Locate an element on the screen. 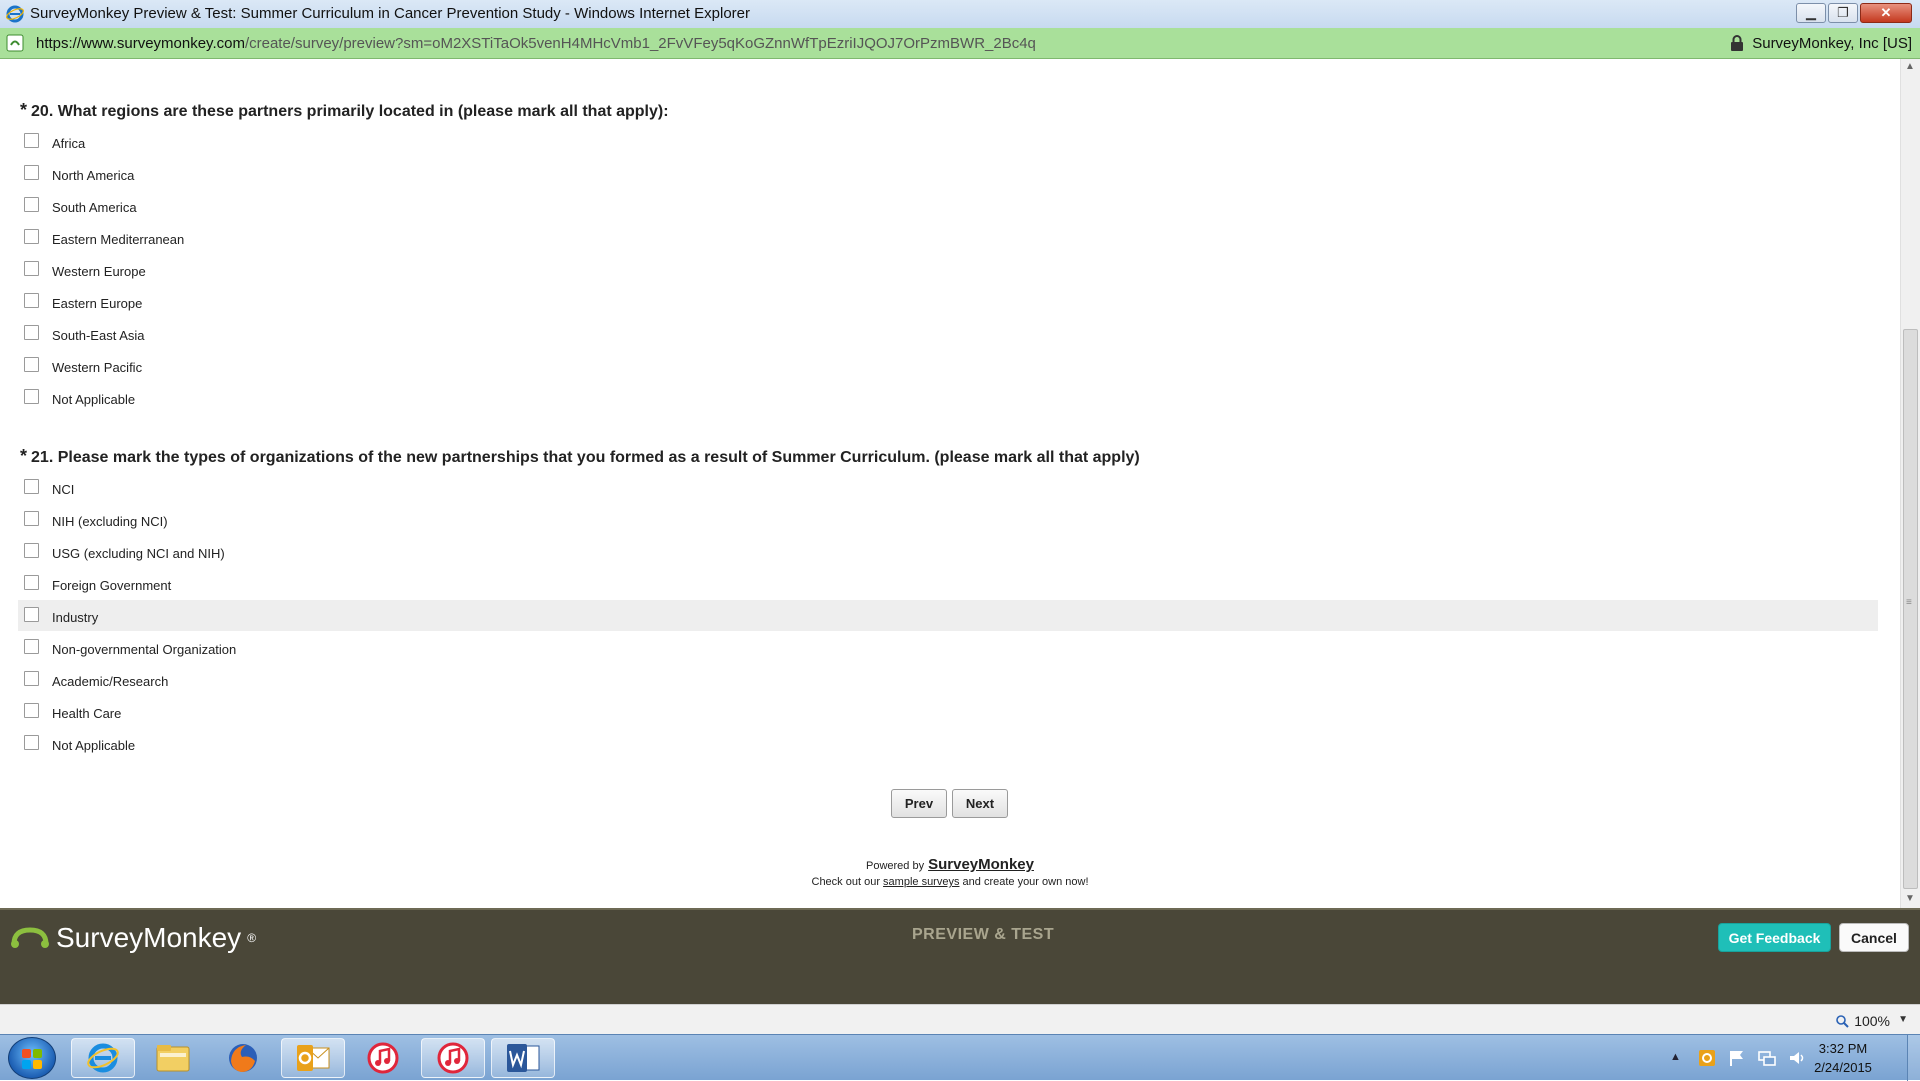 The width and height of the screenshot is (1920, 1081). option-label: Non-governmental Organization is located at coordinates (144, 649).